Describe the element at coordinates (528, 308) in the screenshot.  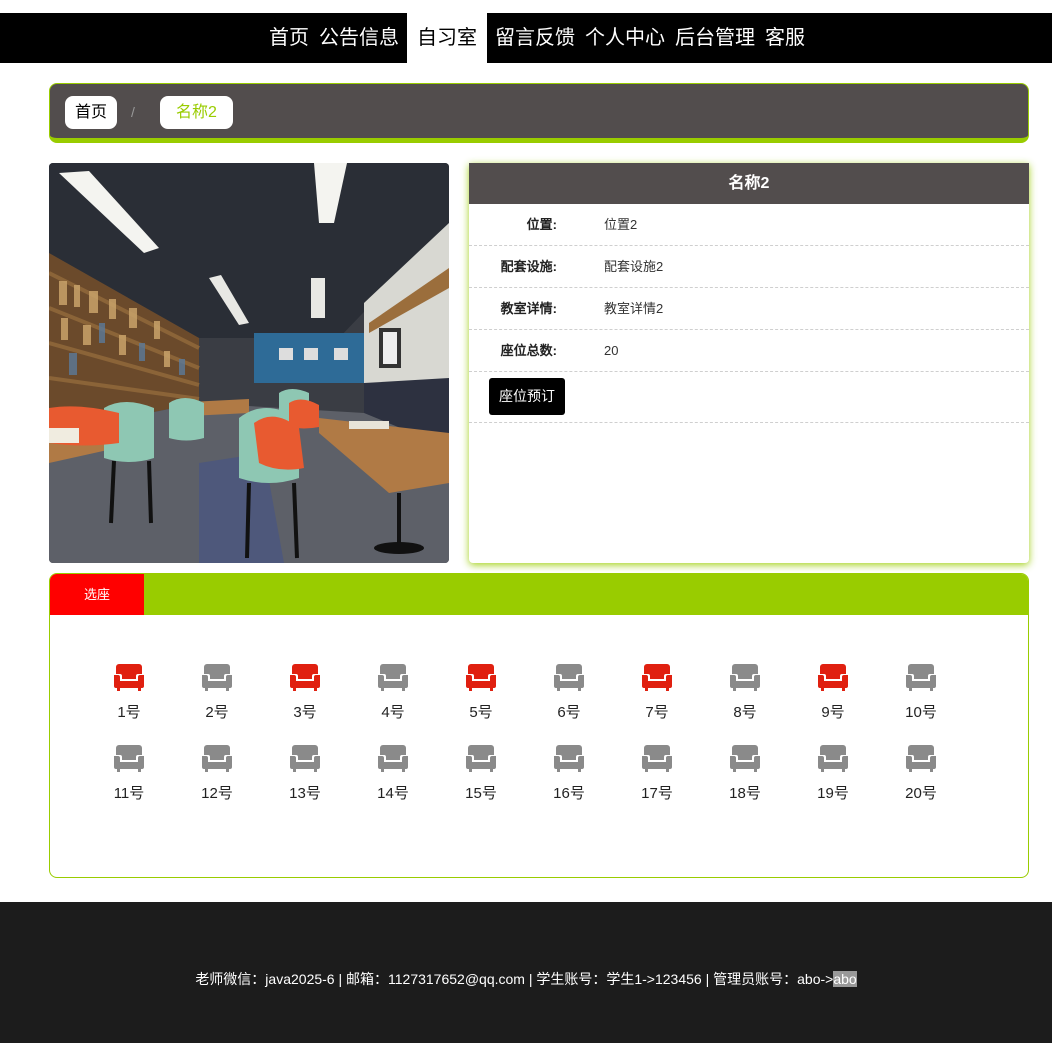
I see `detail-key: 教室详情:` at that location.